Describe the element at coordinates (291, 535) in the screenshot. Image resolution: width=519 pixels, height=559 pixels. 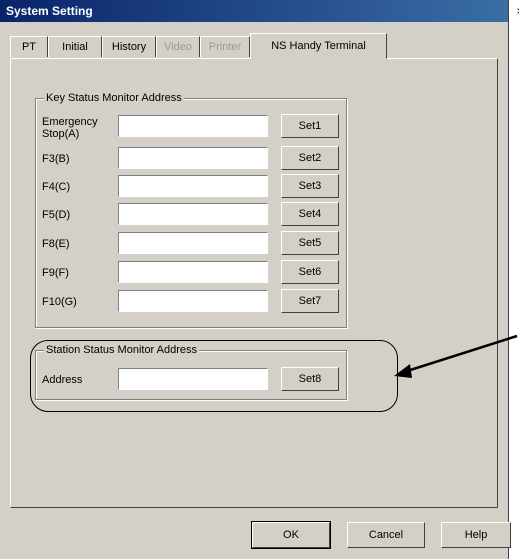
I see `ok-button: OK` at that location.